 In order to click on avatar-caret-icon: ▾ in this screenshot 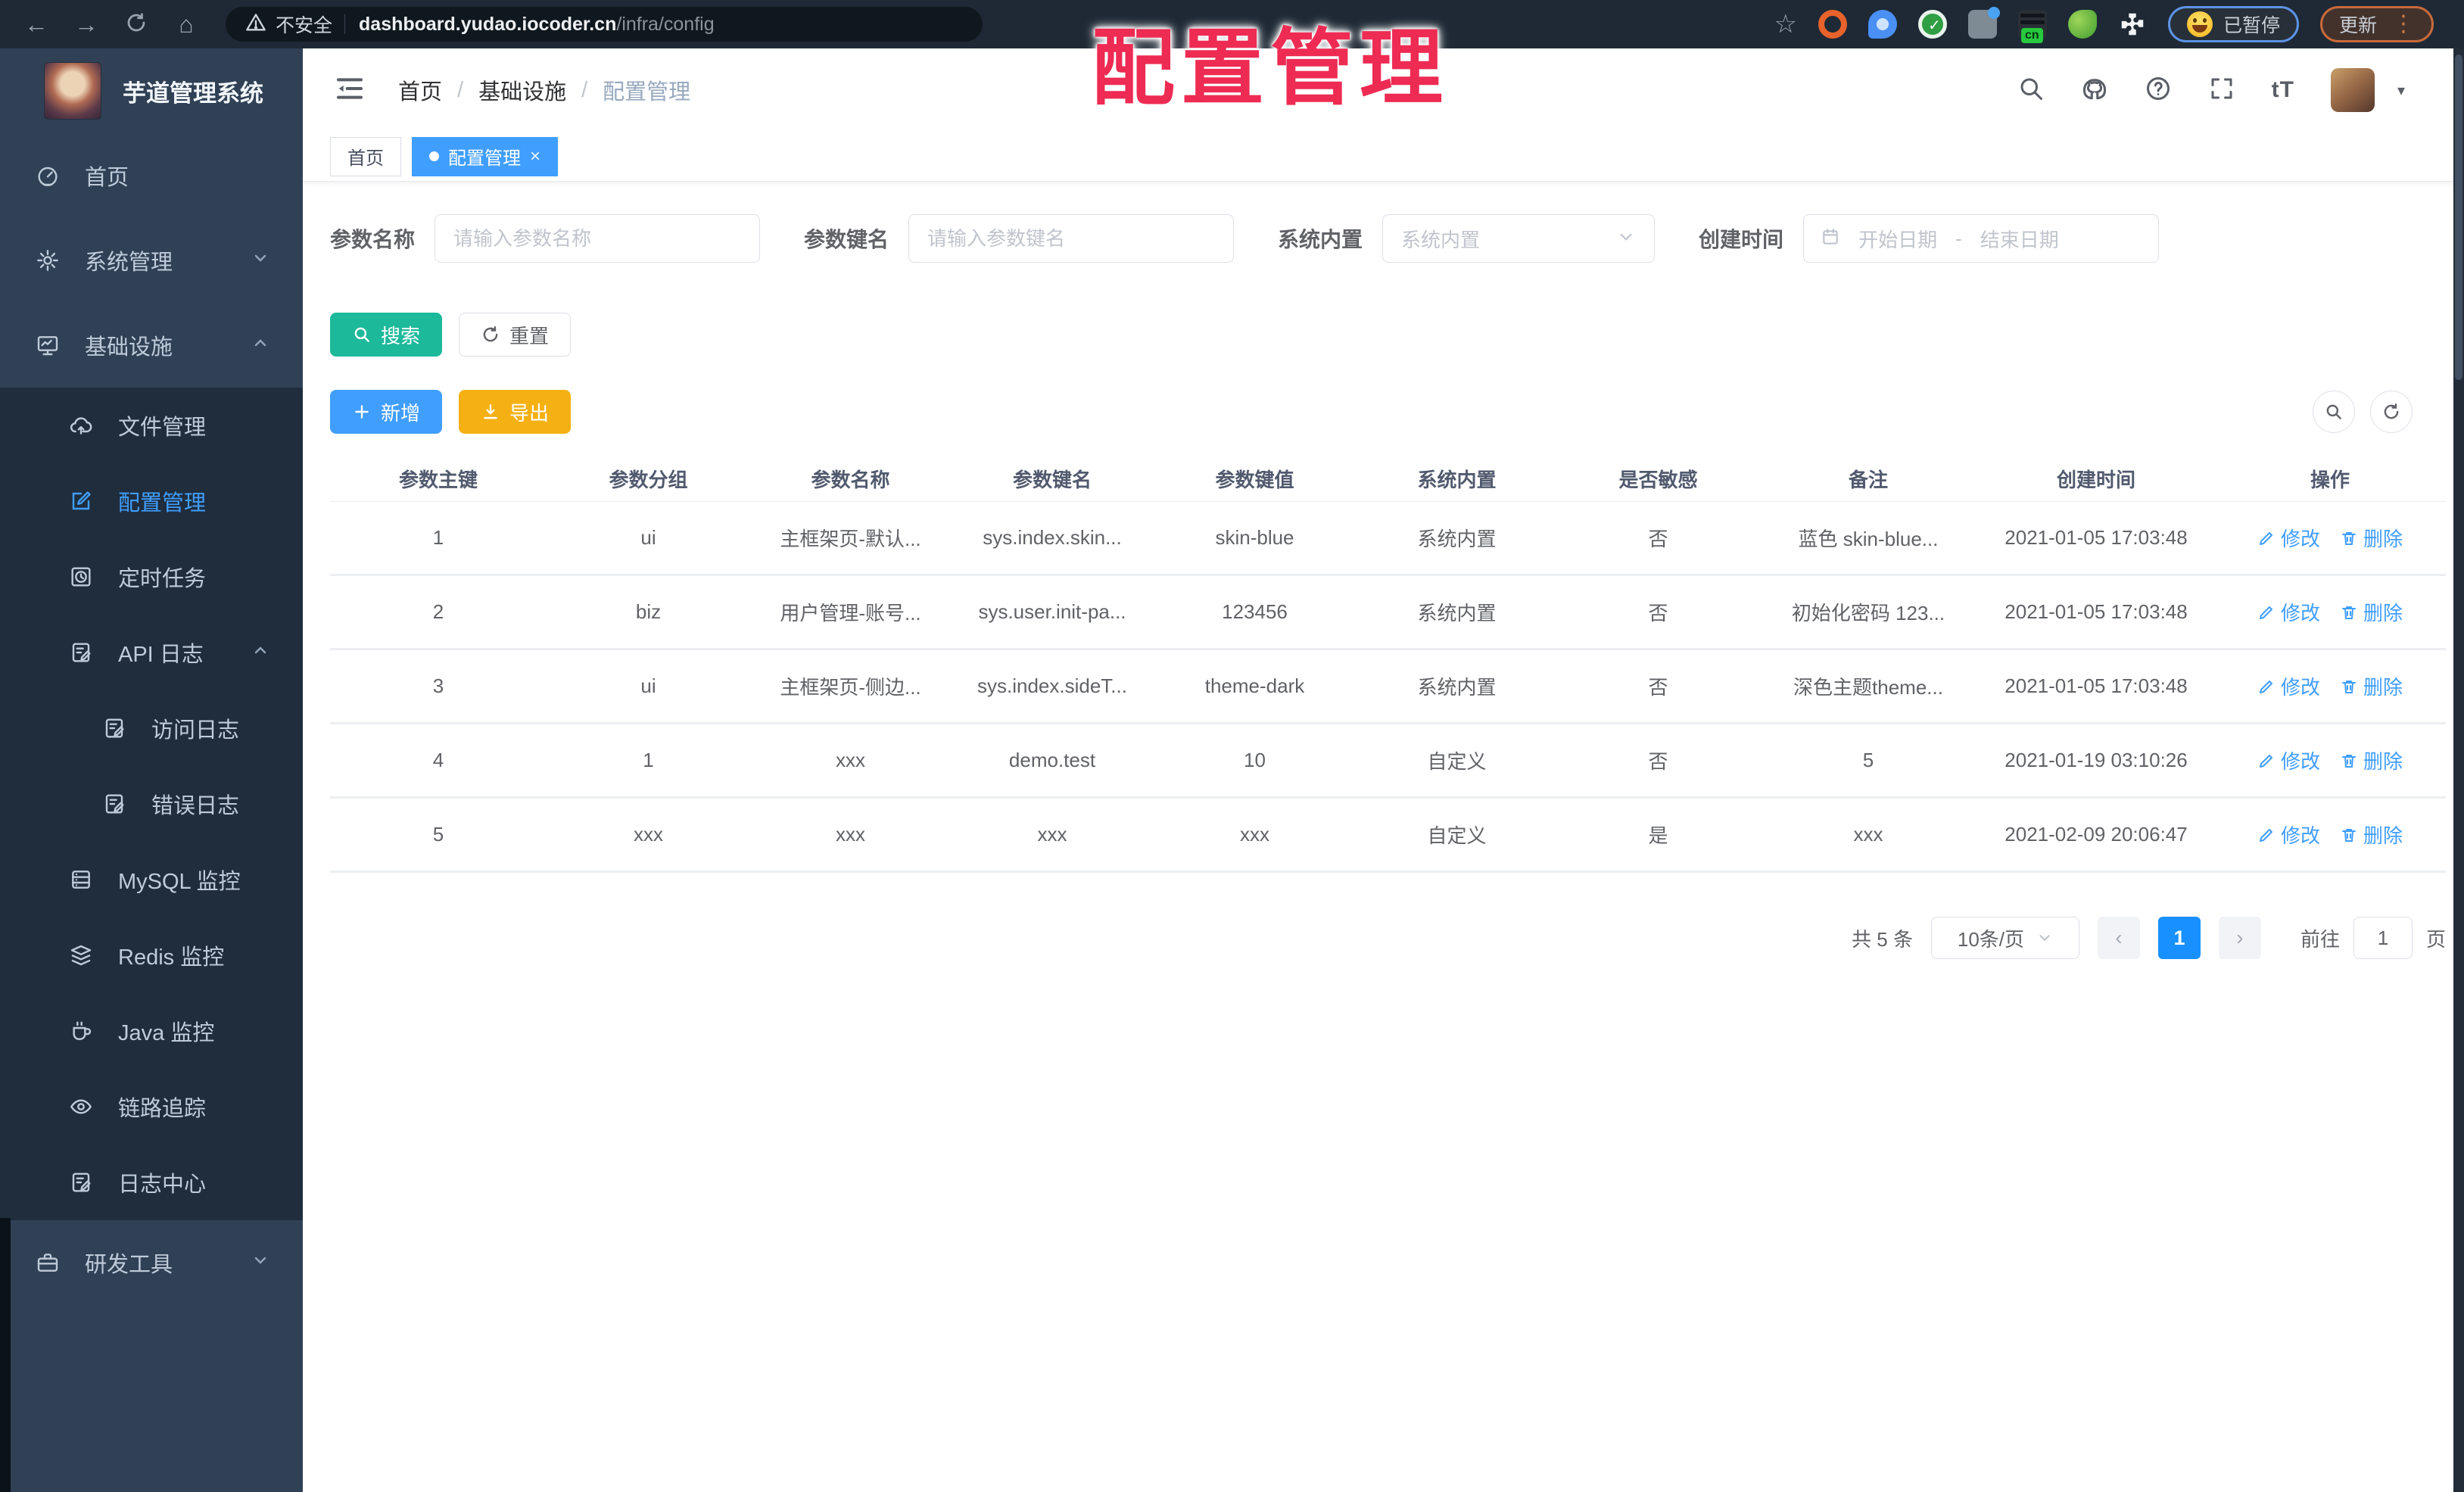, I will do `click(2401, 90)`.